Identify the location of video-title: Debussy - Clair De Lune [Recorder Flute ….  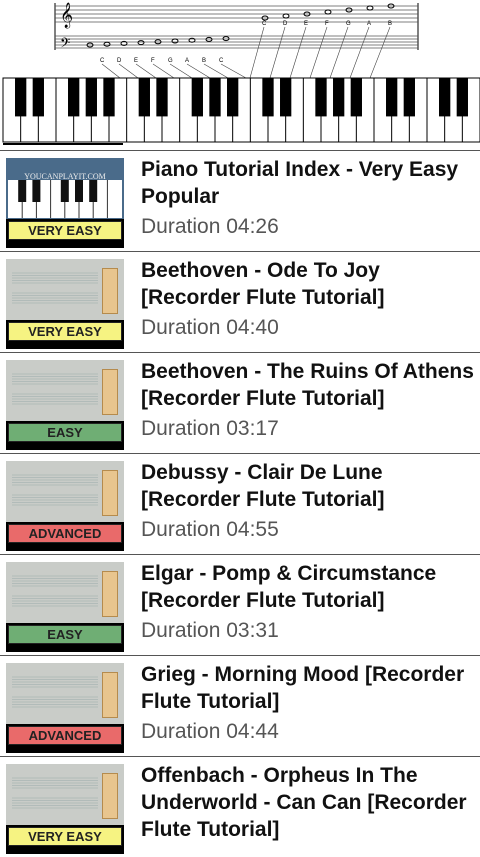
(308, 486).